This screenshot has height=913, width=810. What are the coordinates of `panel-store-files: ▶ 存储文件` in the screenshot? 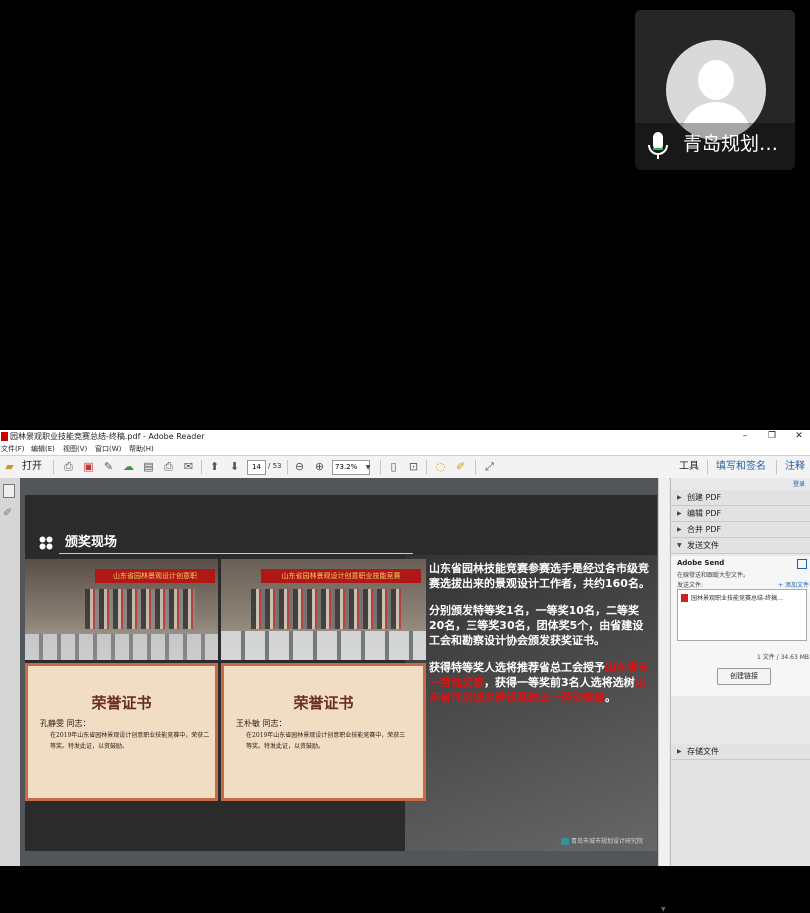 It's located at (740, 752).